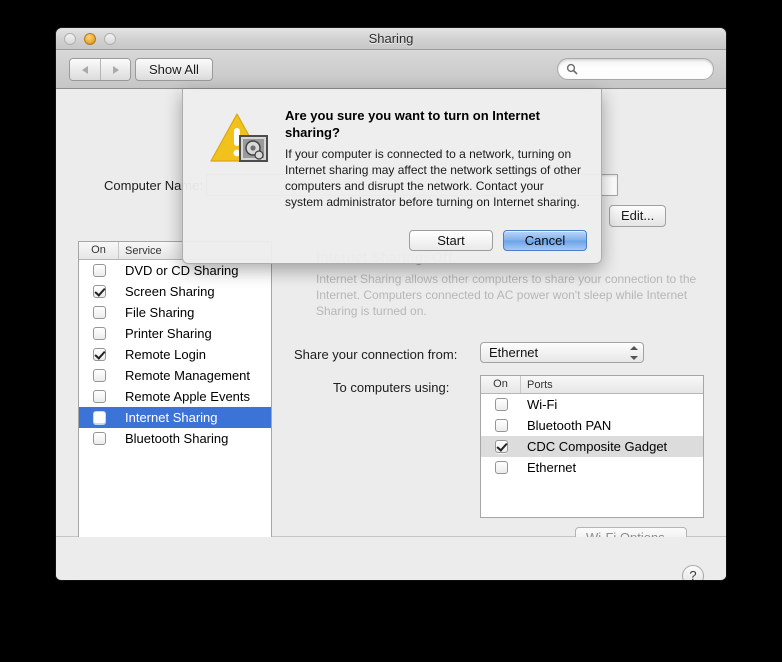 This screenshot has width=782, height=662. I want to click on service-row: Remote Login, so click(175, 354).